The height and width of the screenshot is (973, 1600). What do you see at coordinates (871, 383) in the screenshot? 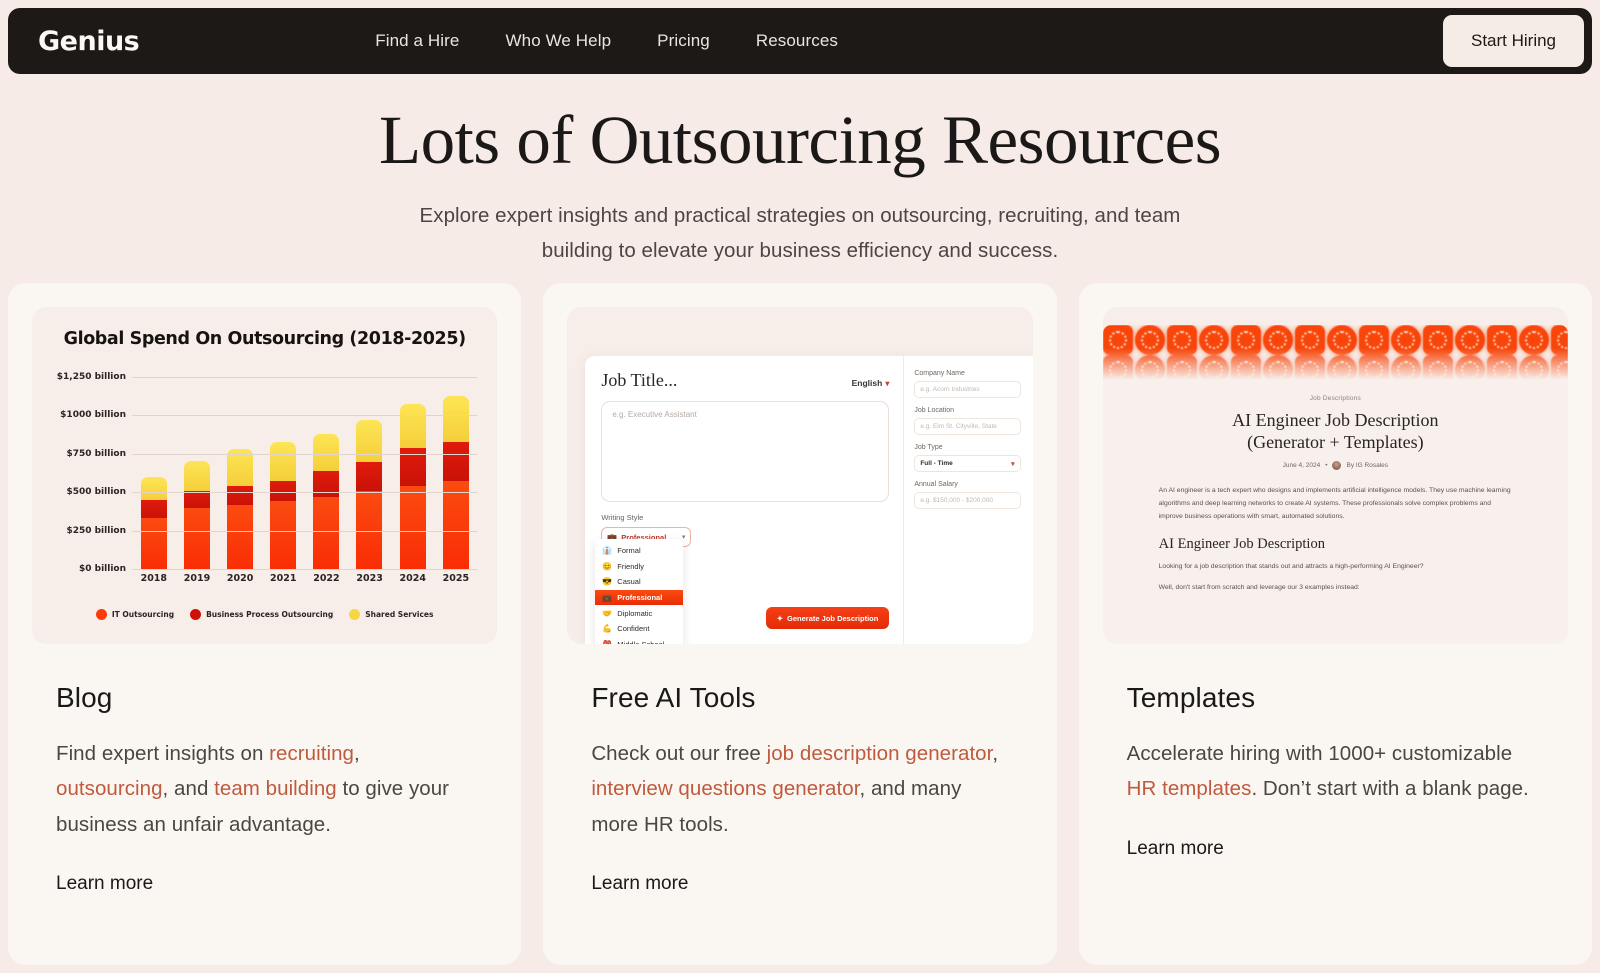
I see `language-selector: English ▾` at bounding box center [871, 383].